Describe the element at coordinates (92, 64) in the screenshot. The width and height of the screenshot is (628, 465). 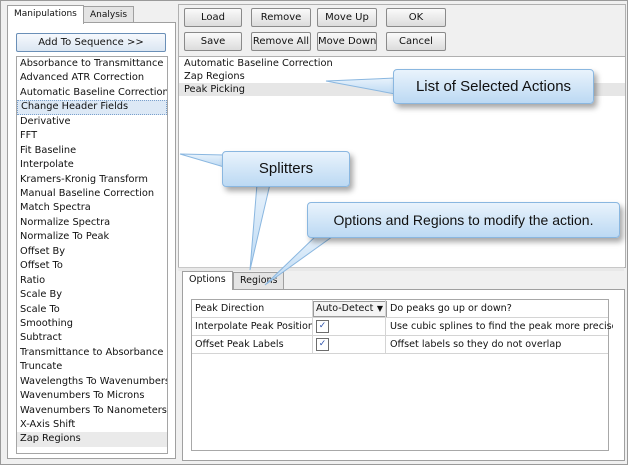
I see `list-item: Absorbance to Transmittance` at that location.